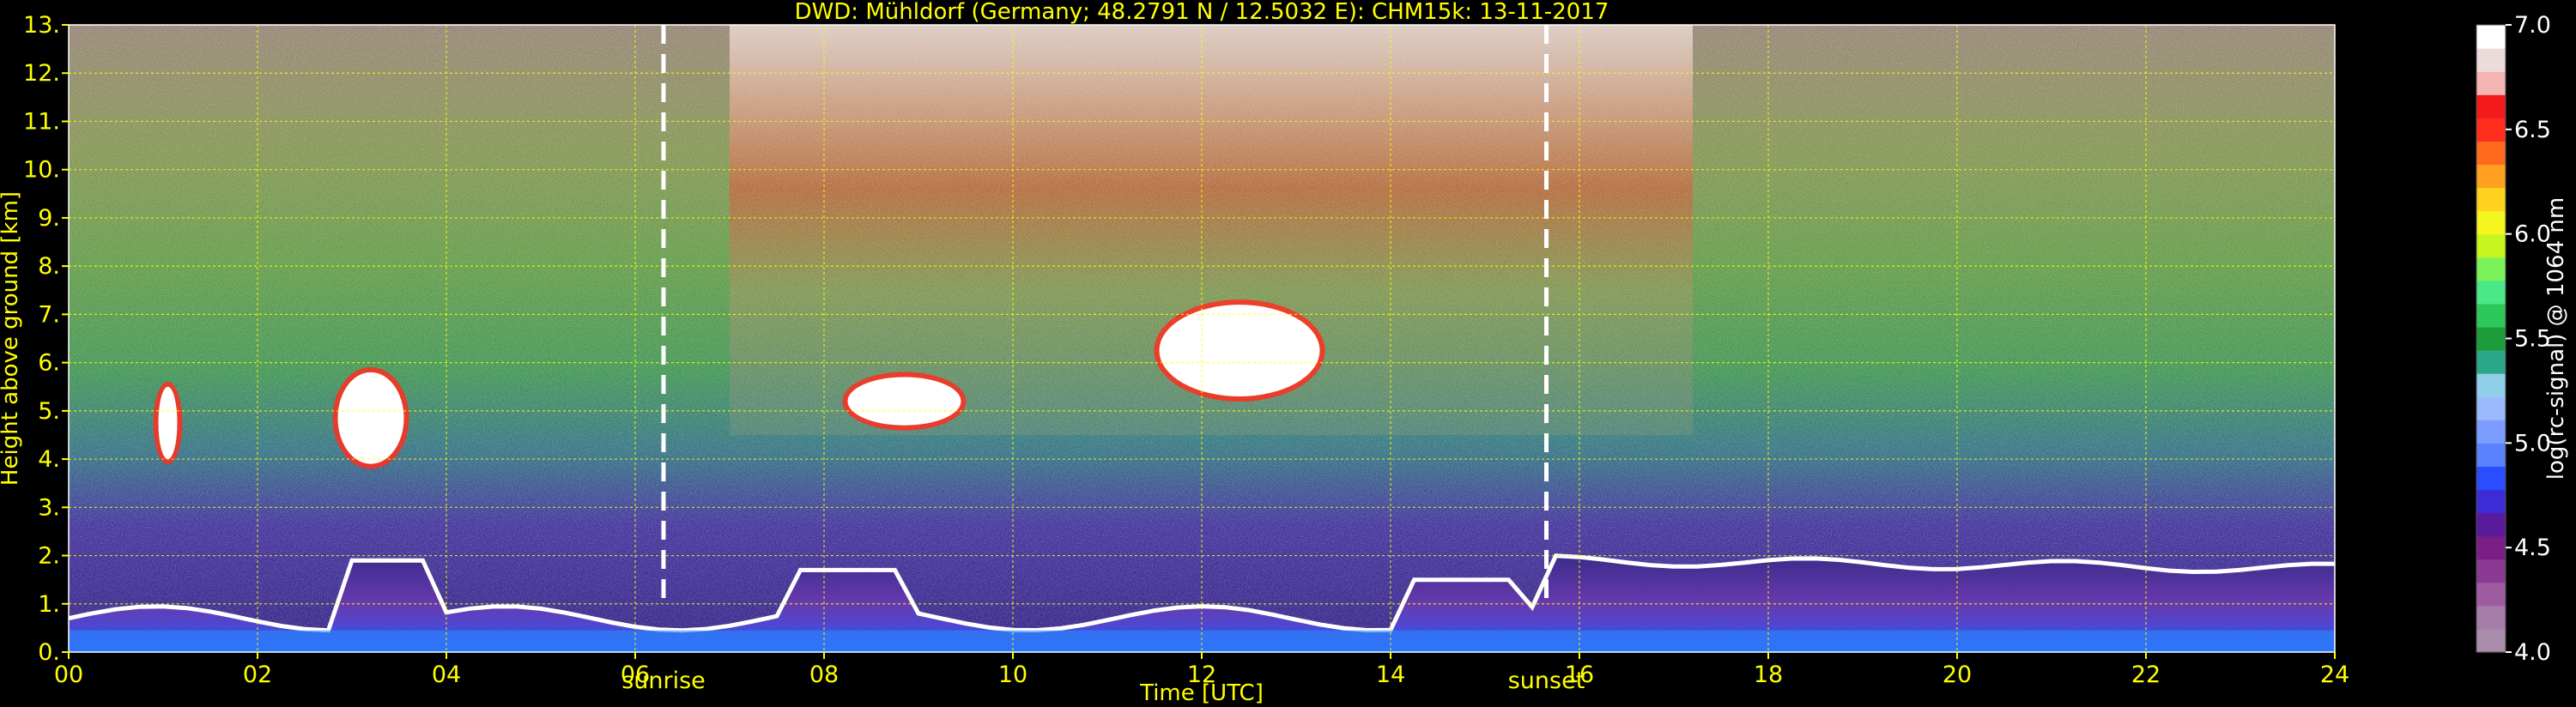 This screenshot has height=707, width=2576. I want to click on colorbar-label: log(rc-signal) @ 1064 nm, so click(2556, 338).